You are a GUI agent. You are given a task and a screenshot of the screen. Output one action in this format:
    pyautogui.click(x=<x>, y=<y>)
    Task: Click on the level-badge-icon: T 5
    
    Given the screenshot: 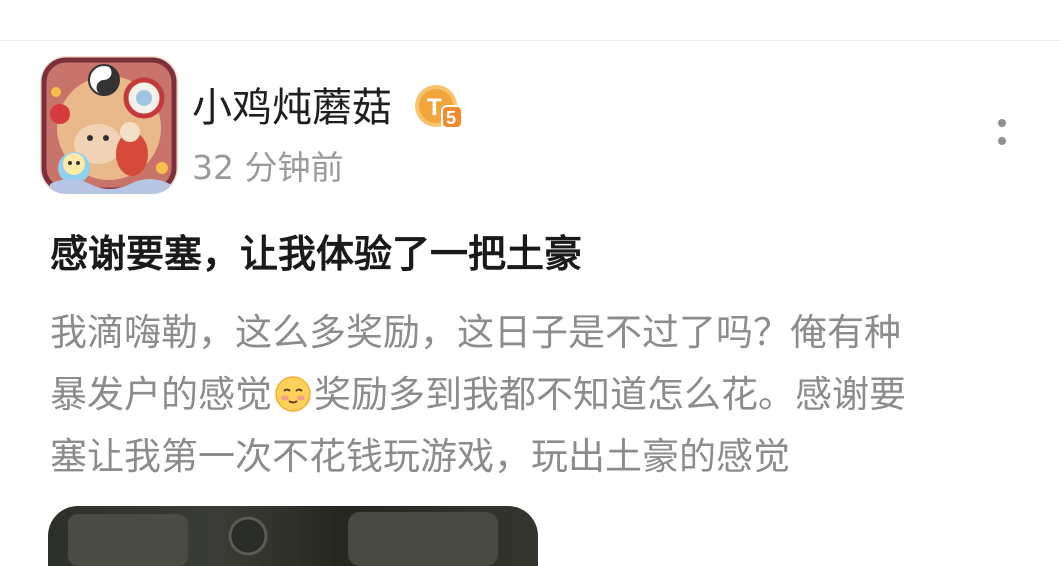 What is the action you would take?
    pyautogui.click(x=440, y=107)
    